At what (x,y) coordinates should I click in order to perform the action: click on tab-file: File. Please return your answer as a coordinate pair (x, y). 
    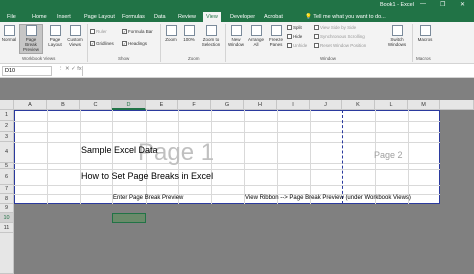
    Looking at the image, I should click on (11, 17).